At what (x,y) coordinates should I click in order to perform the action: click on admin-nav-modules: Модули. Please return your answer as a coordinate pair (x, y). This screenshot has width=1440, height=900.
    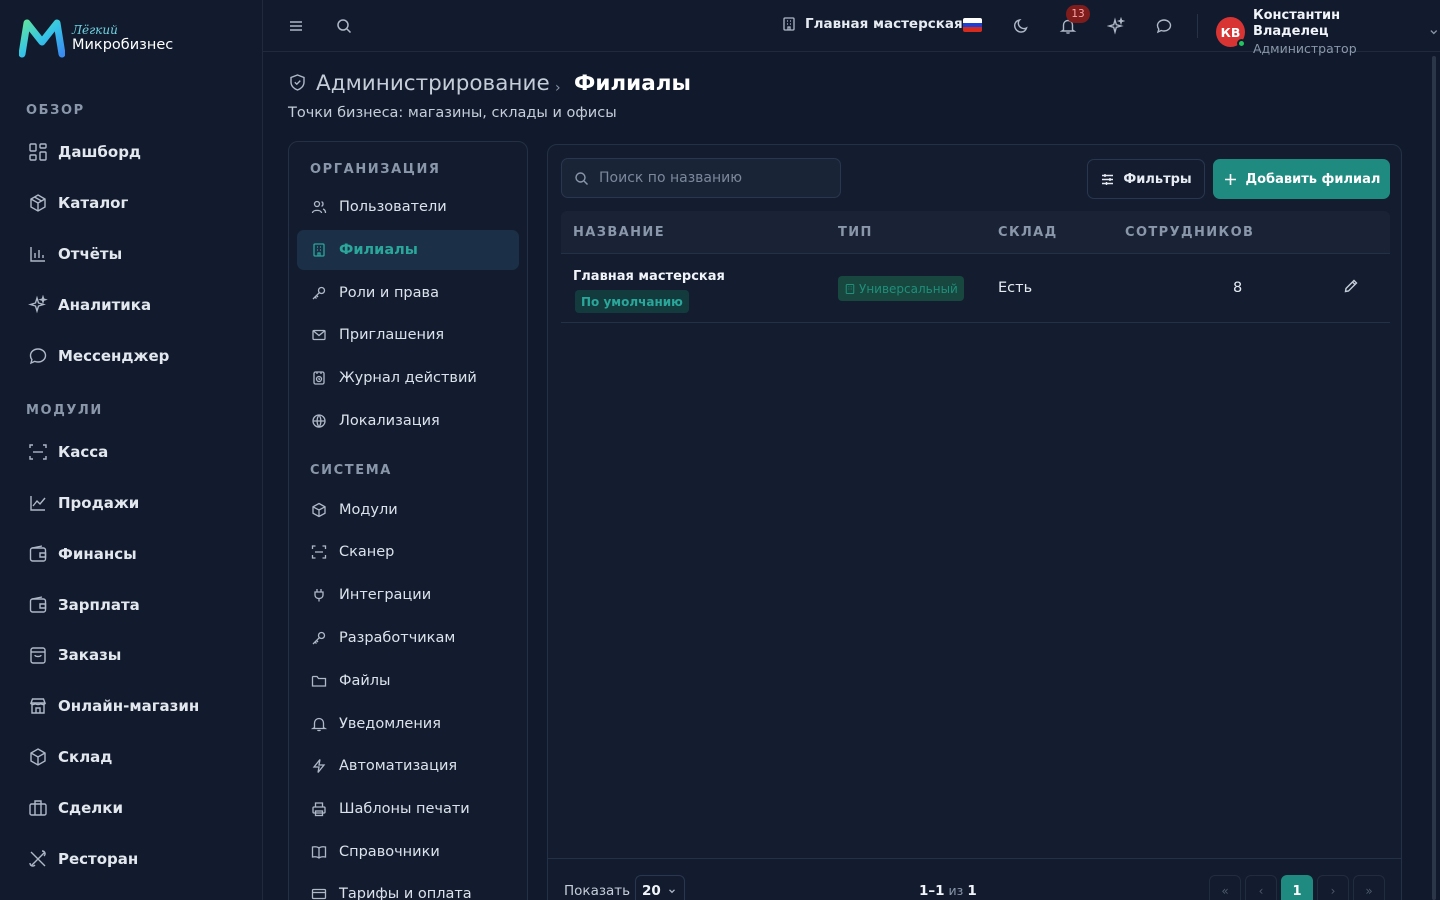
    Looking at the image, I should click on (408, 510).